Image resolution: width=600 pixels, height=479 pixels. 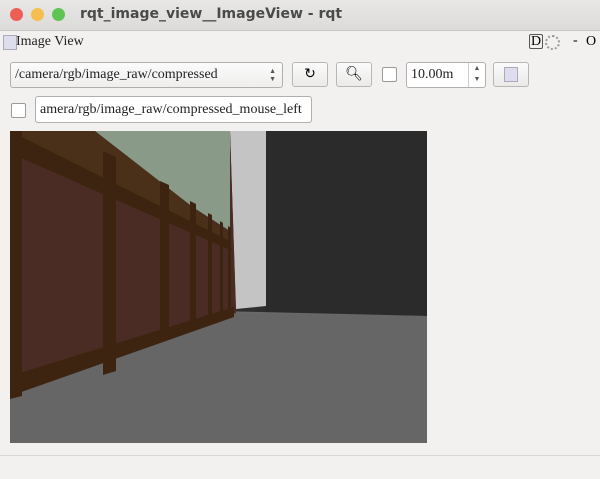 I want to click on zoom-icon: 🔍︎, so click(x=354, y=74).